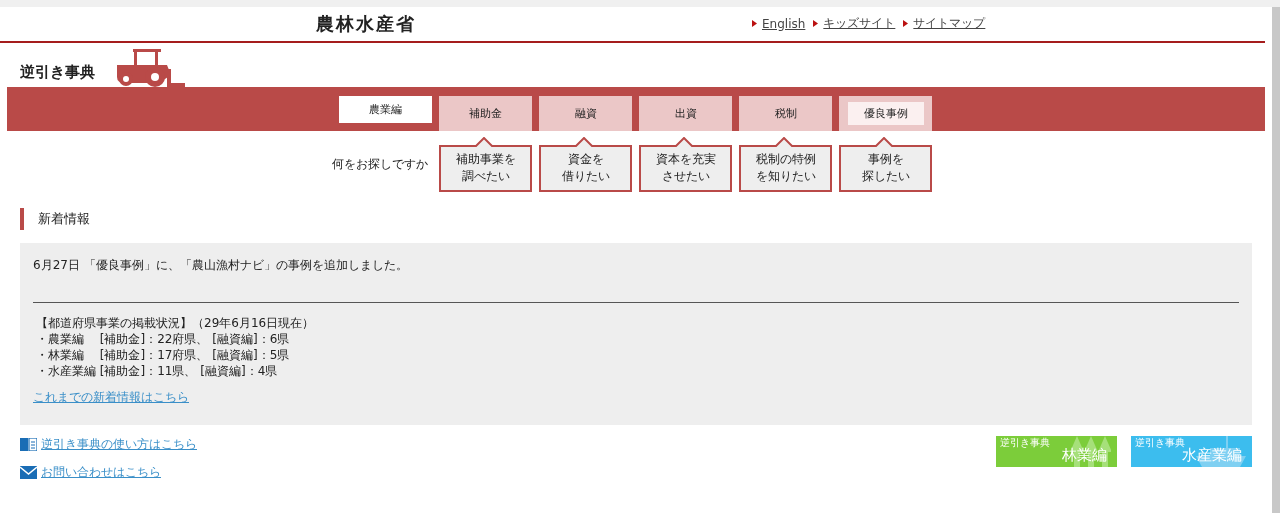 The width and height of the screenshot is (1280, 520). Describe the element at coordinates (785, 113) in the screenshot. I see `category-tab: 税制` at that location.